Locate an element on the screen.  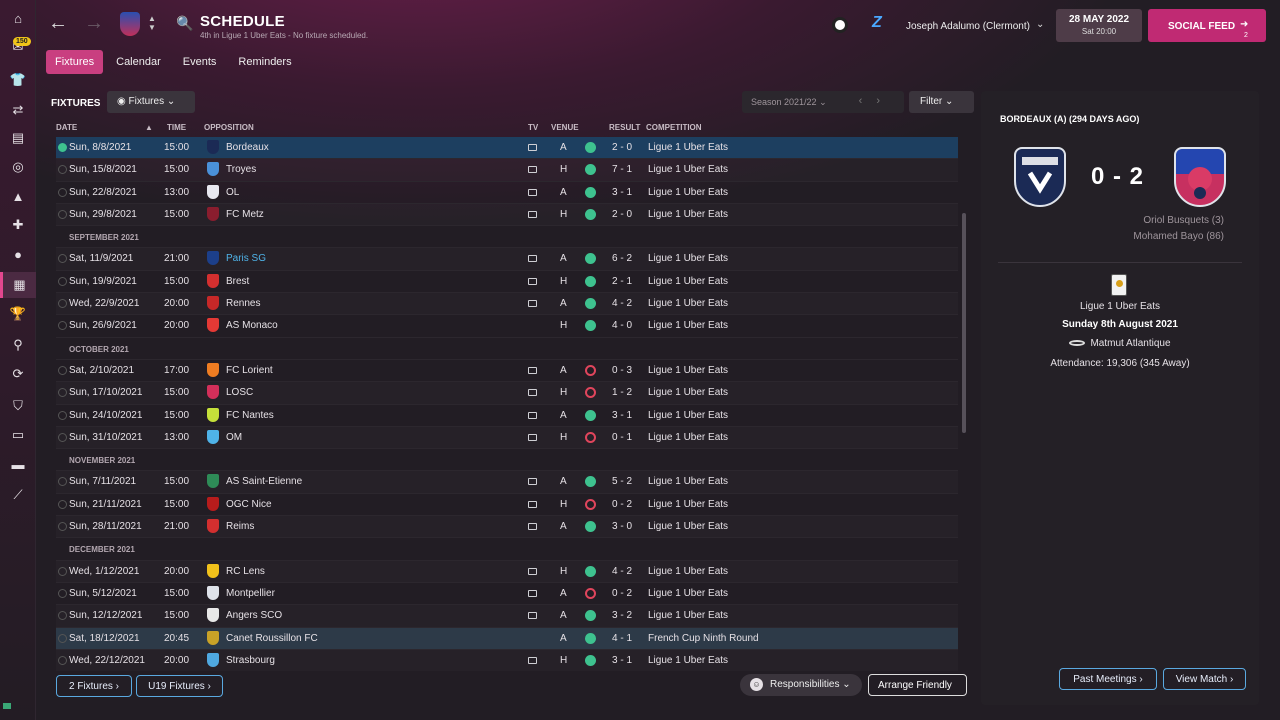
opponent-name: Strasbourg is located at coordinates (250, 660).